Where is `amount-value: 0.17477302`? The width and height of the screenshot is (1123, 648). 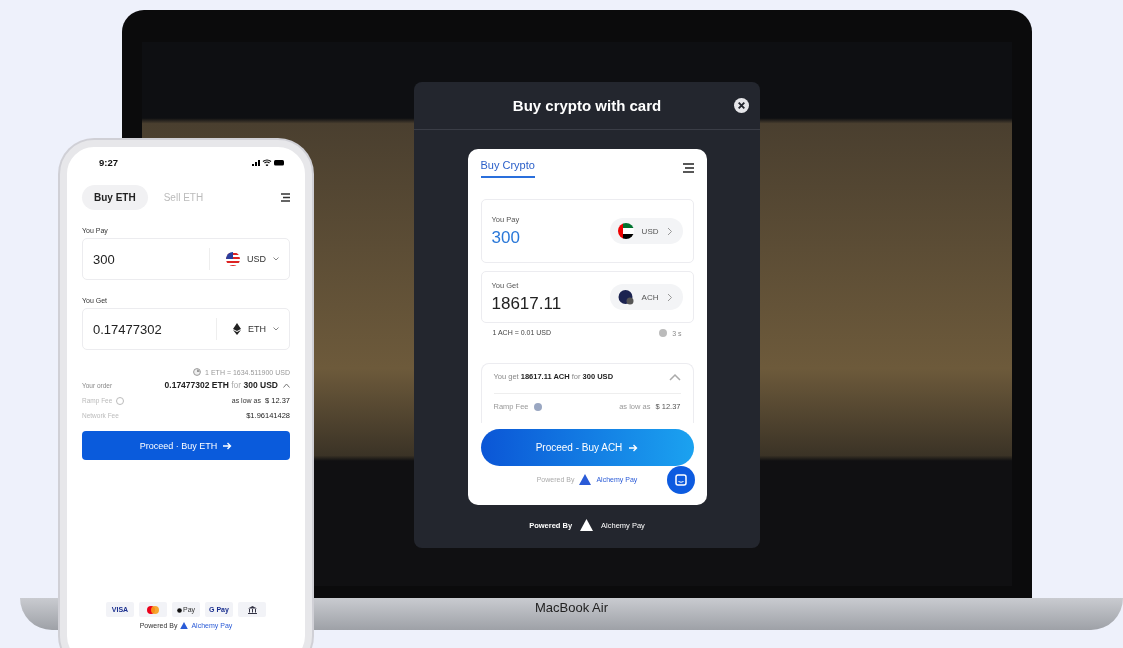
amount-value: 0.17477302 is located at coordinates (127, 329).